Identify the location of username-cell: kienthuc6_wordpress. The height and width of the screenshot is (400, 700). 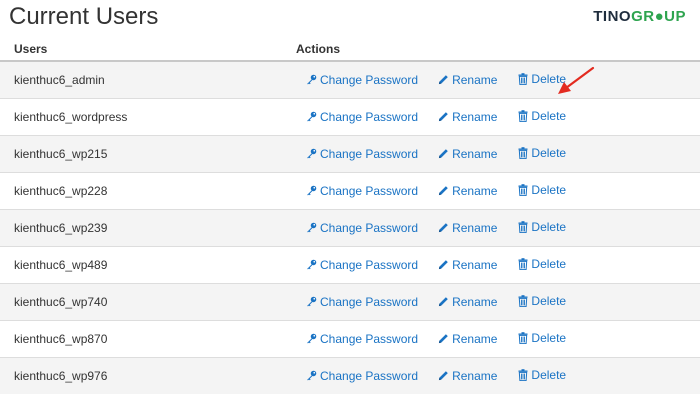
(148, 117).